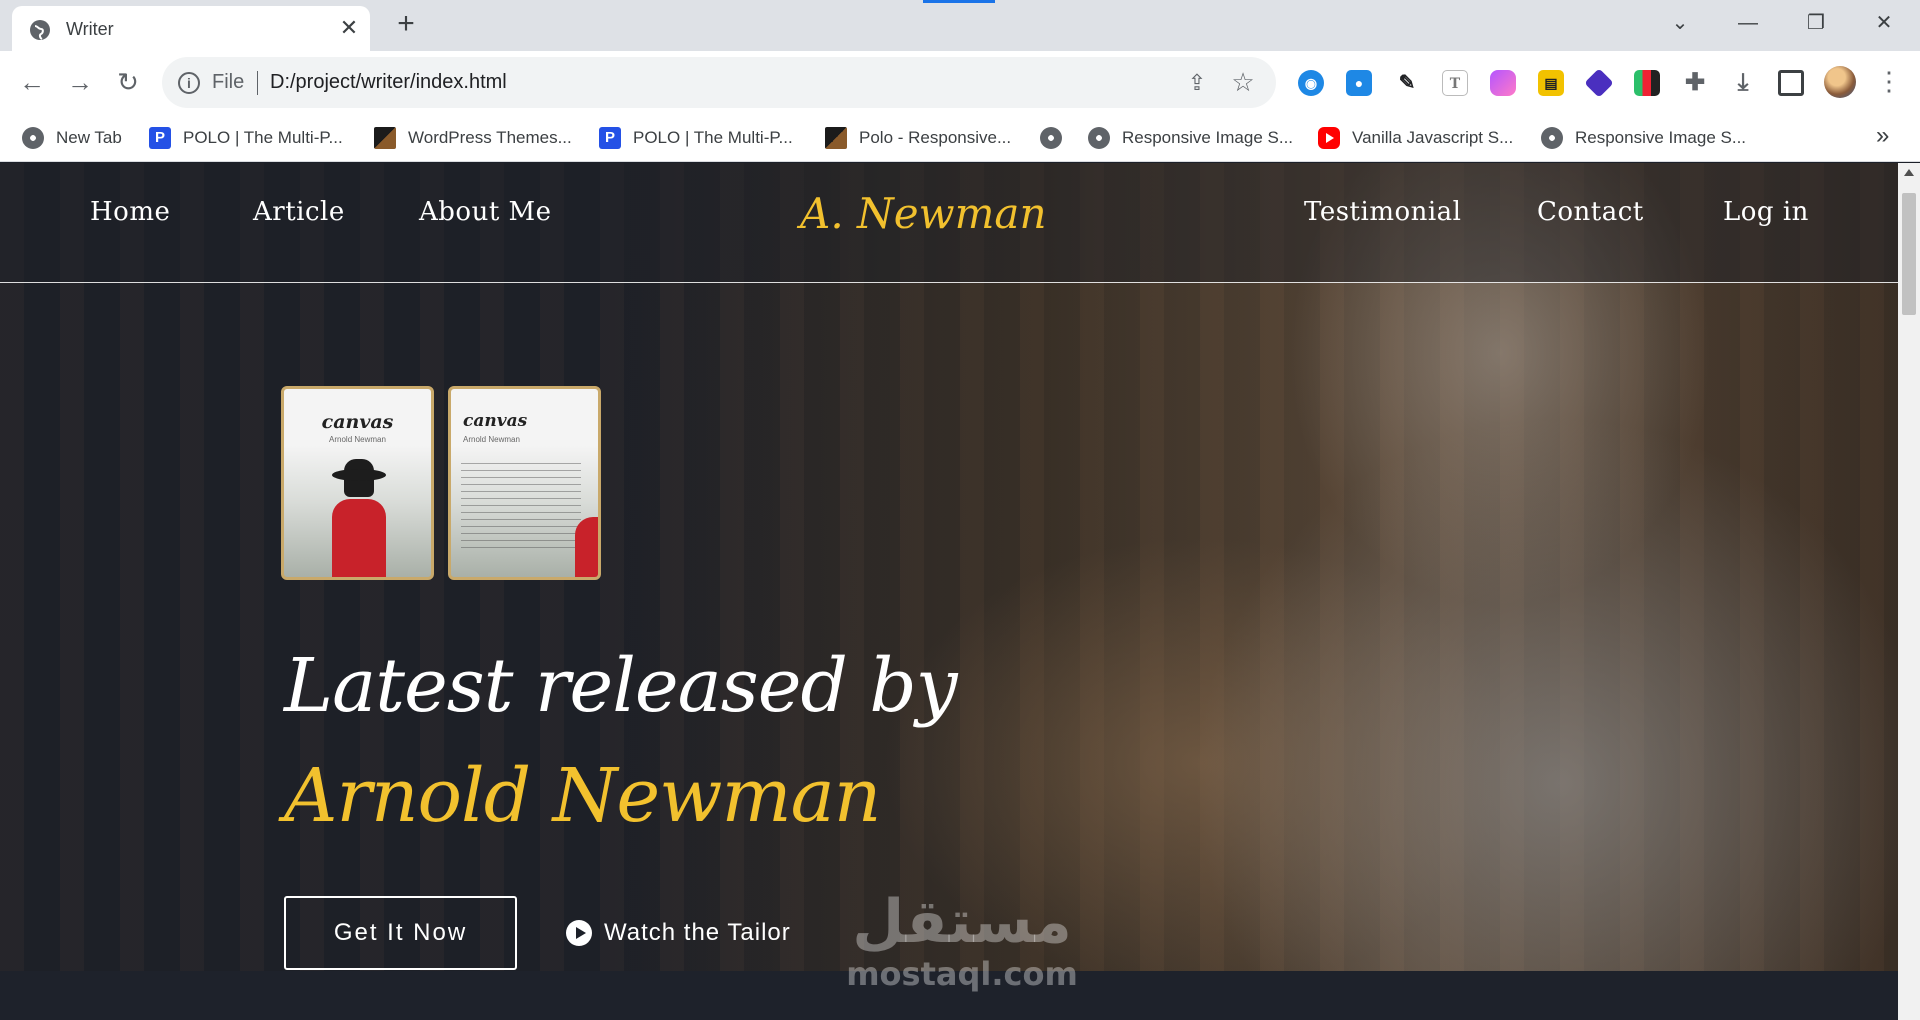  Describe the element at coordinates (962, 974) in the screenshot. I see `watermark-latin: mostaql.com` at that location.